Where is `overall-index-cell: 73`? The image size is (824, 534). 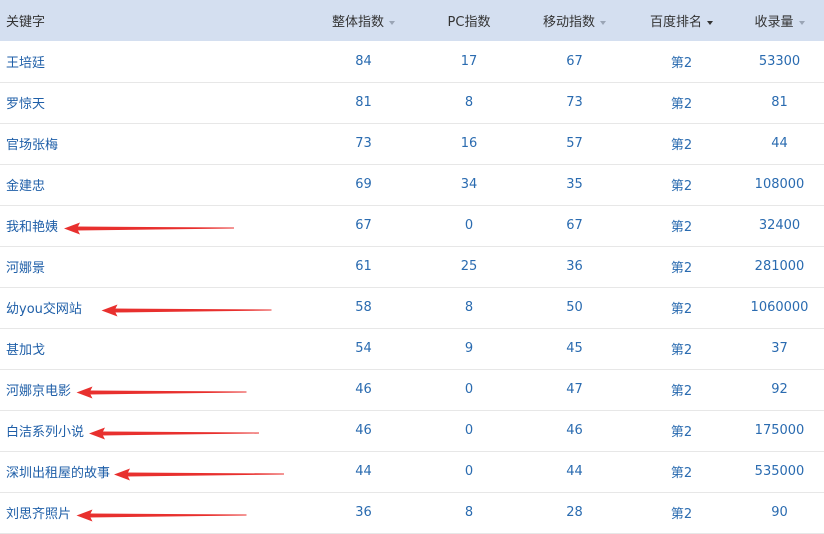 overall-index-cell: 73 is located at coordinates (363, 144).